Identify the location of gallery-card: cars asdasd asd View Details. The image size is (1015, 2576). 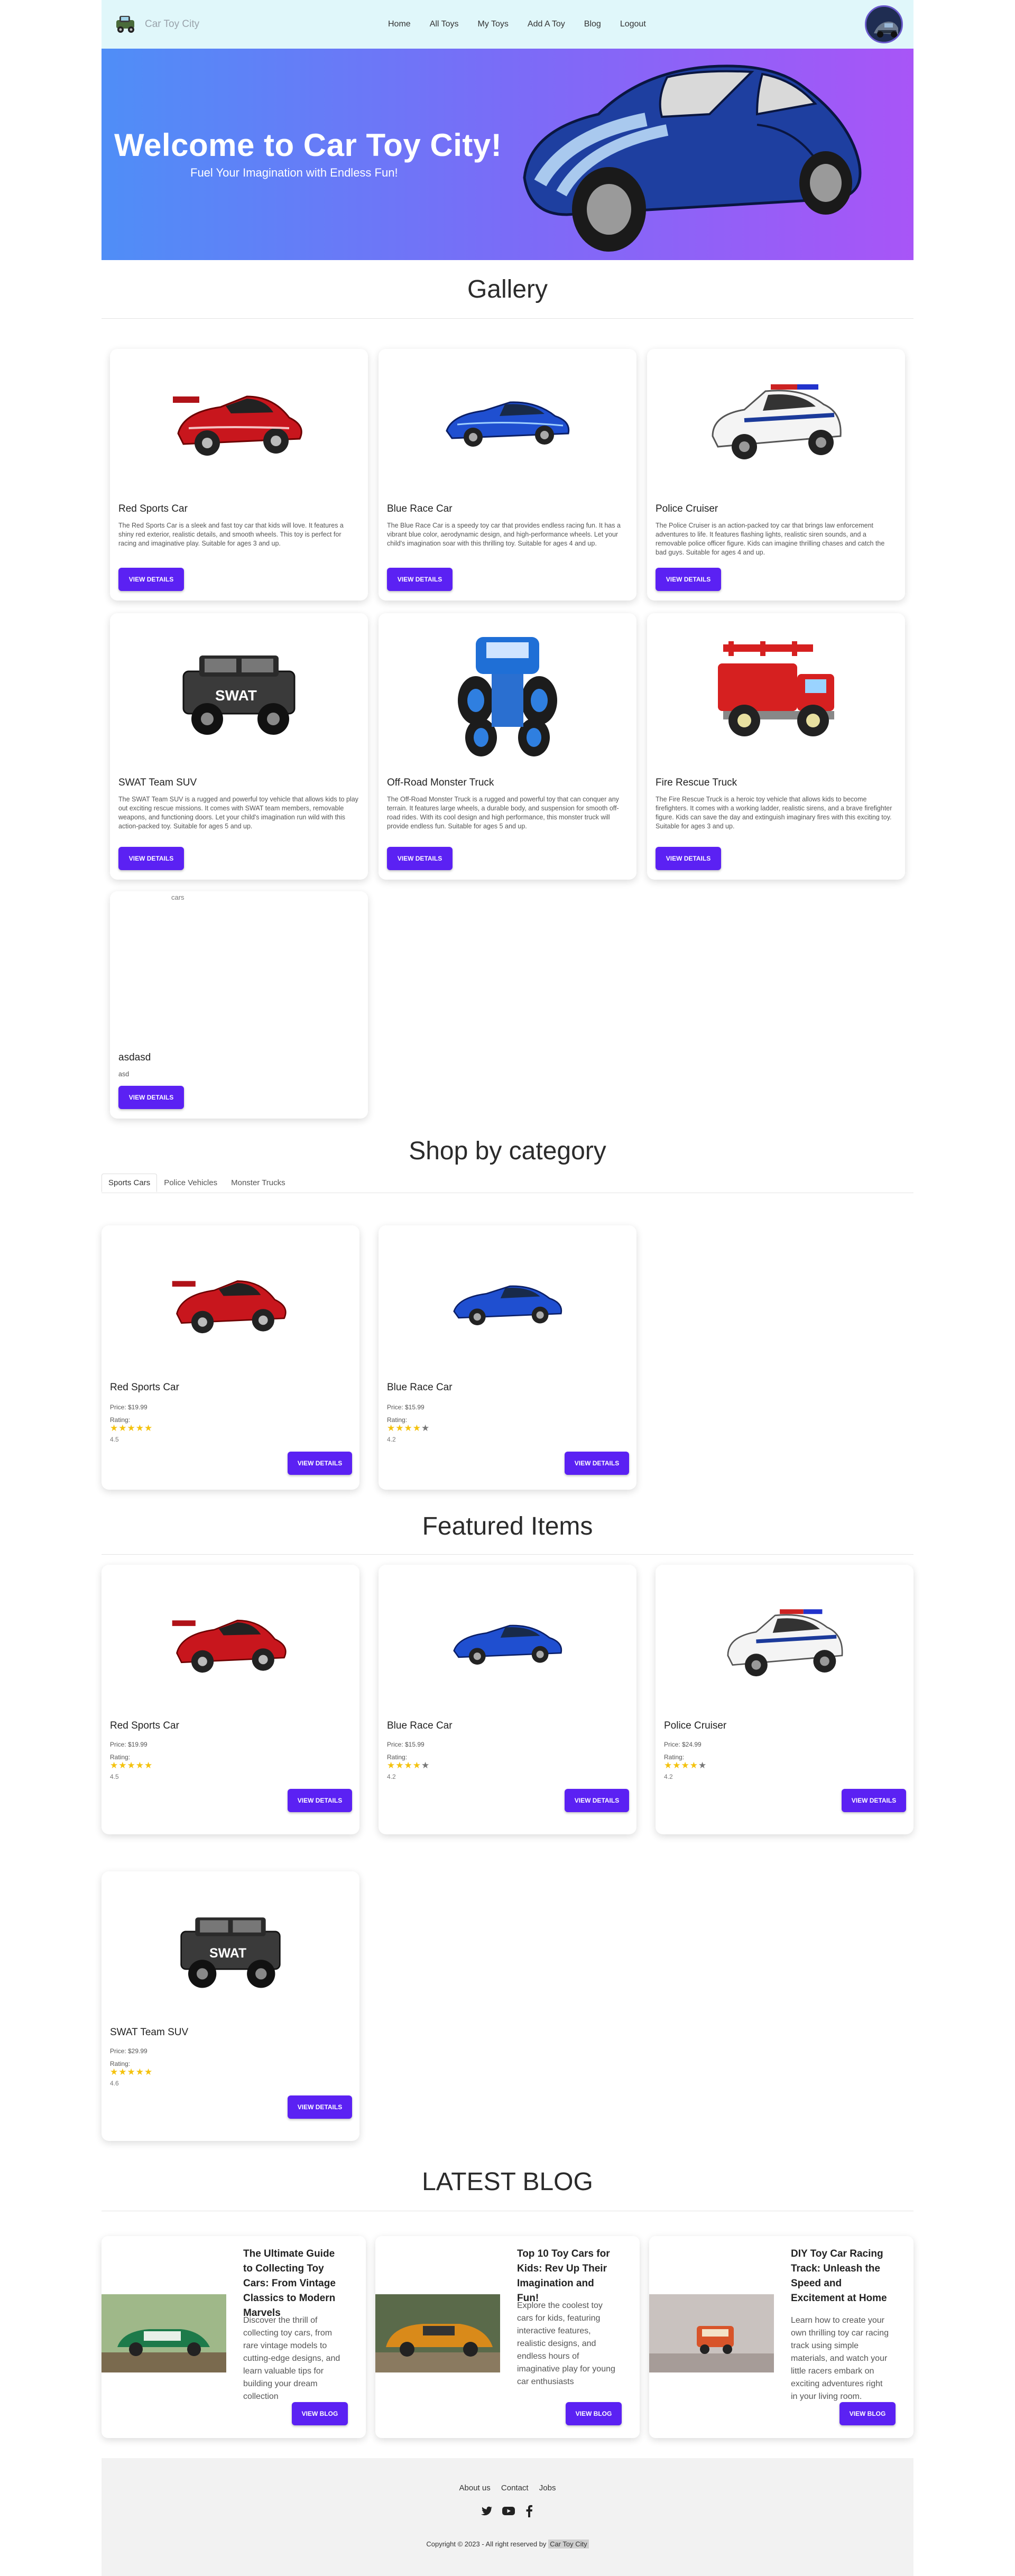
(239, 1005).